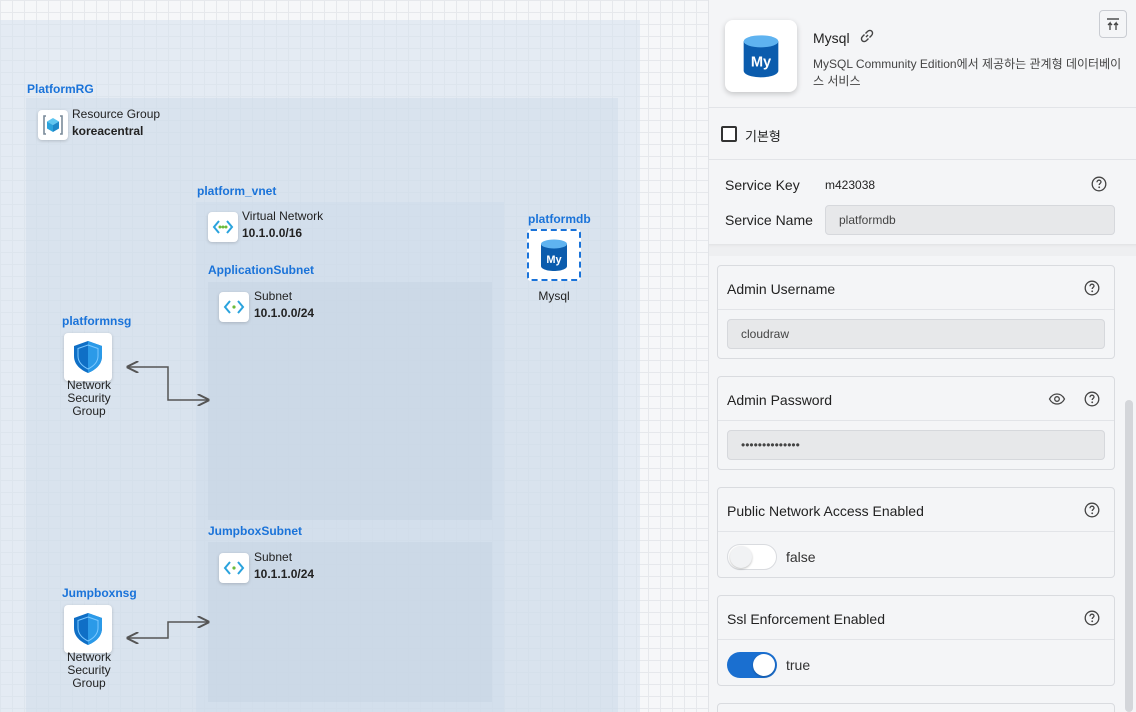 The width and height of the screenshot is (1136, 712). I want to click on service-logo: My, so click(761, 56).